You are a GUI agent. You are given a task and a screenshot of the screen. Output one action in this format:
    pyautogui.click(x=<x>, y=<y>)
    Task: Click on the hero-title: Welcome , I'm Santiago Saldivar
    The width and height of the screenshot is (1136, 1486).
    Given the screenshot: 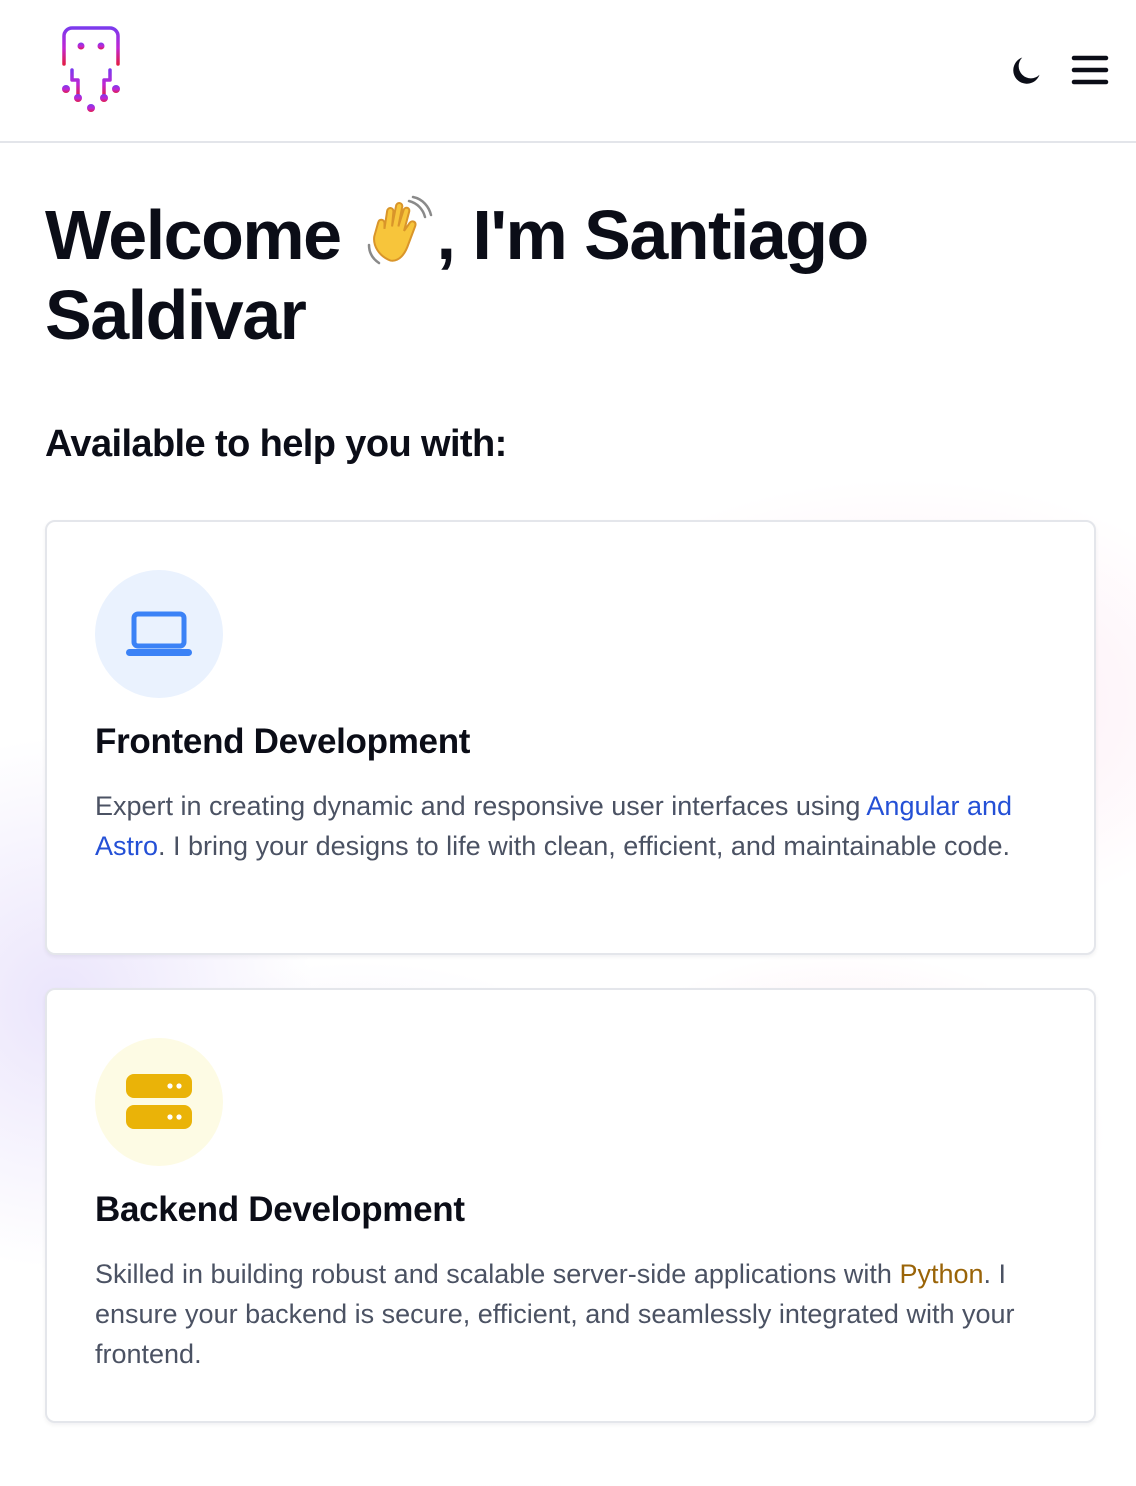 What is the action you would take?
    pyautogui.click(x=457, y=274)
    